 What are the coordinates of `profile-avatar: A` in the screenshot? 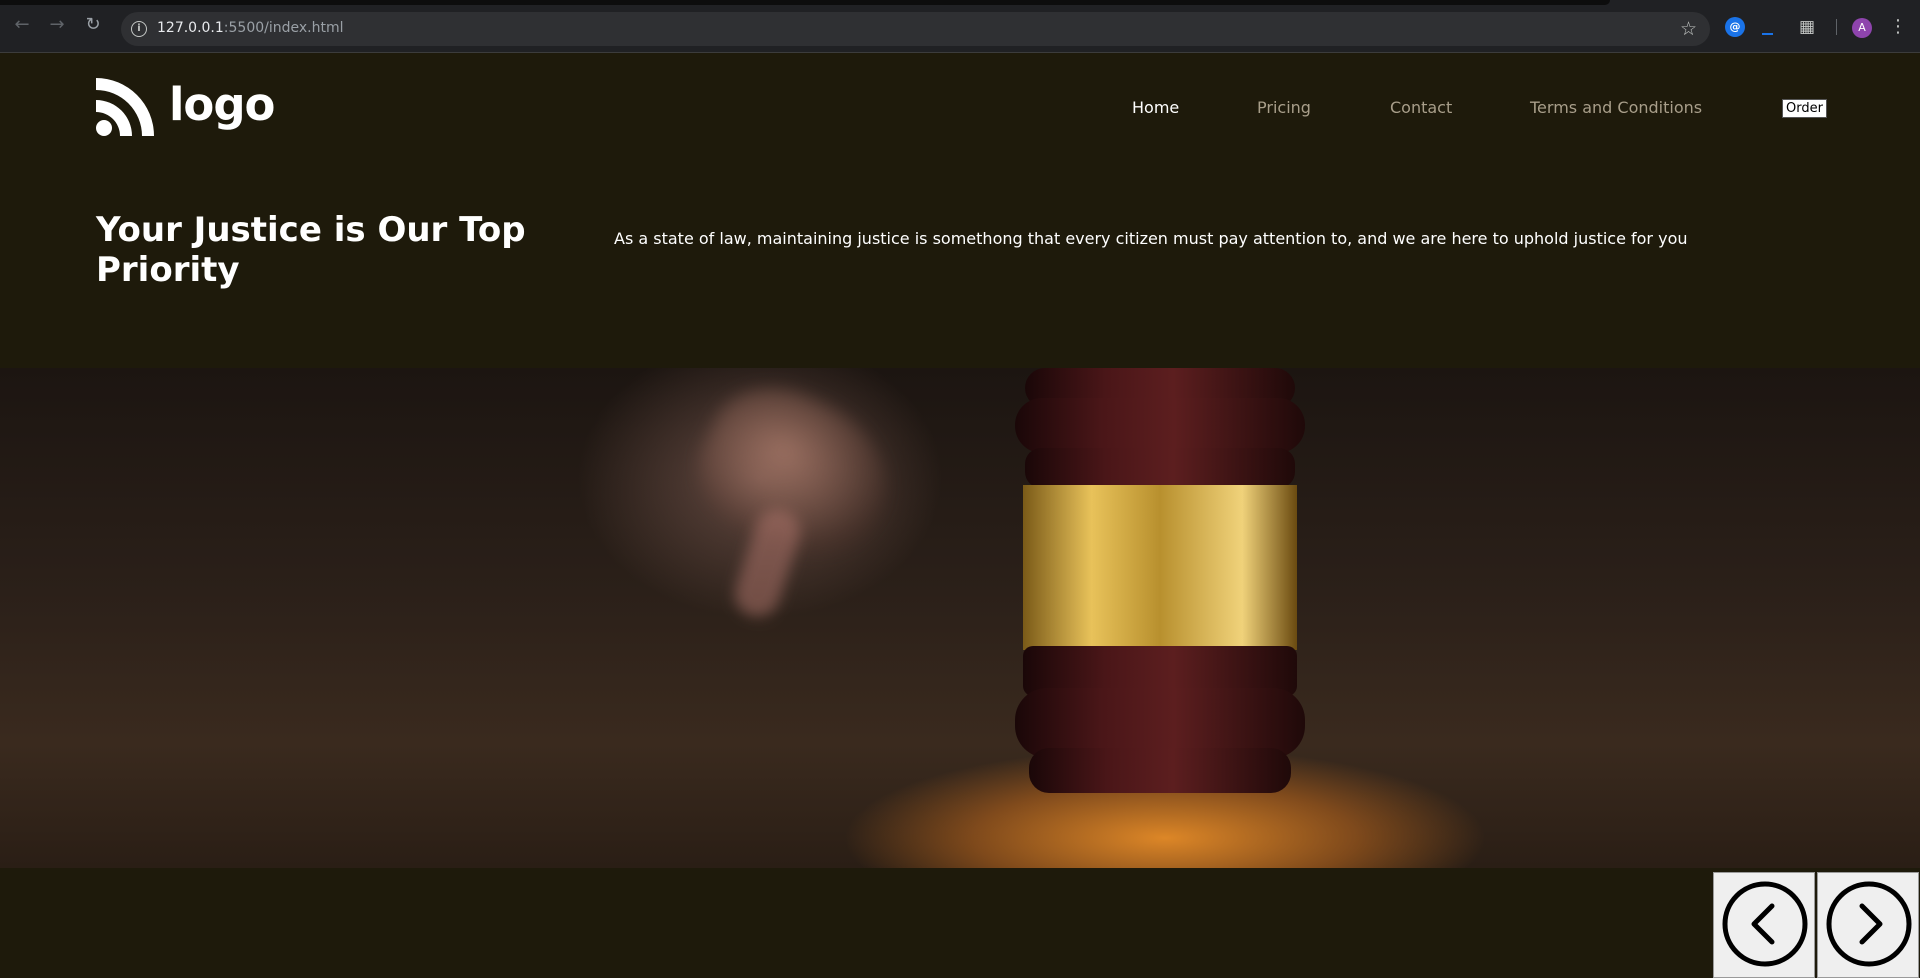 It's located at (1862, 28).